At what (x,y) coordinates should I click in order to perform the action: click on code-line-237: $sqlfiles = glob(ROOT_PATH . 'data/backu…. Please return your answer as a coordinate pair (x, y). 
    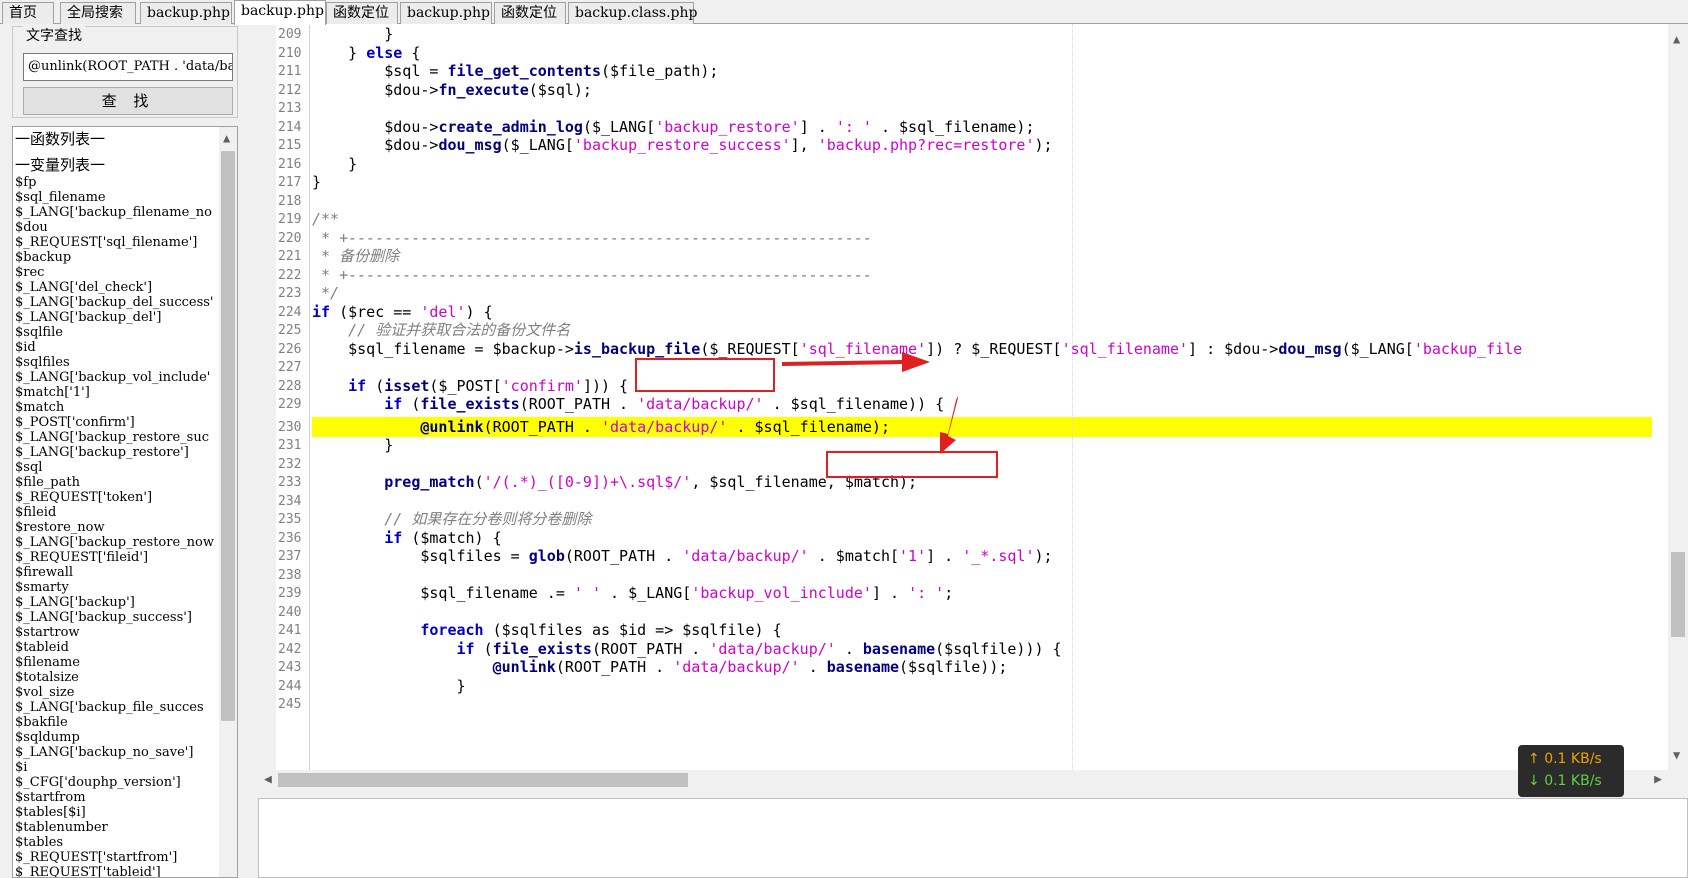
    Looking at the image, I should click on (682, 556).